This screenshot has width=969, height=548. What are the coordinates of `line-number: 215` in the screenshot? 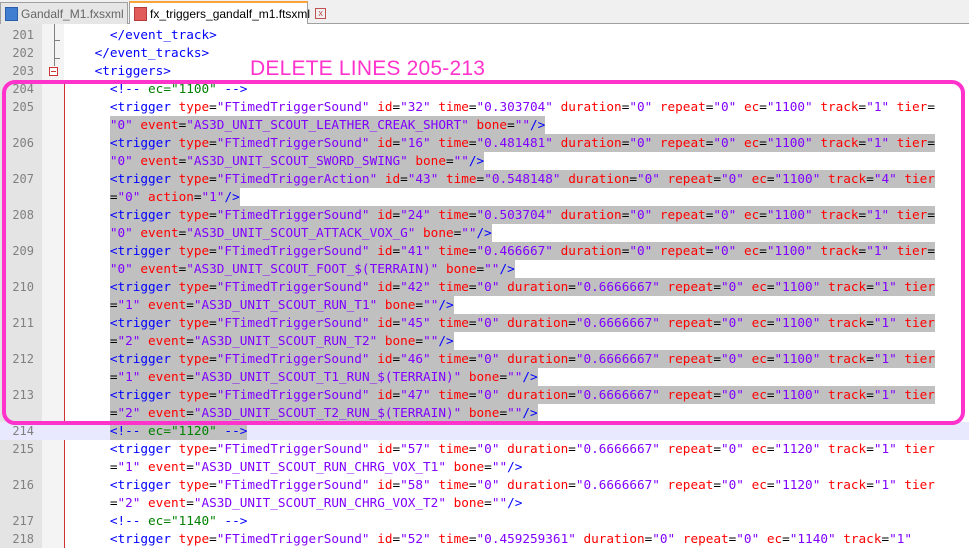 It's located at (23, 449).